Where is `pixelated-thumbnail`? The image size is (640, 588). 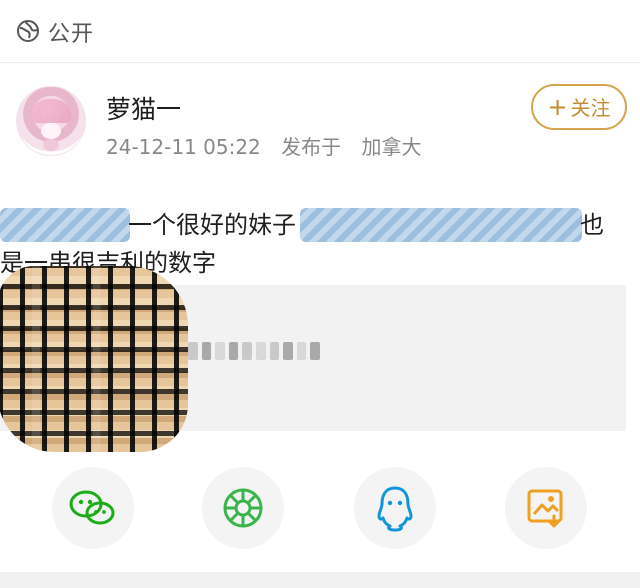 pixelated-thumbnail is located at coordinates (94, 359).